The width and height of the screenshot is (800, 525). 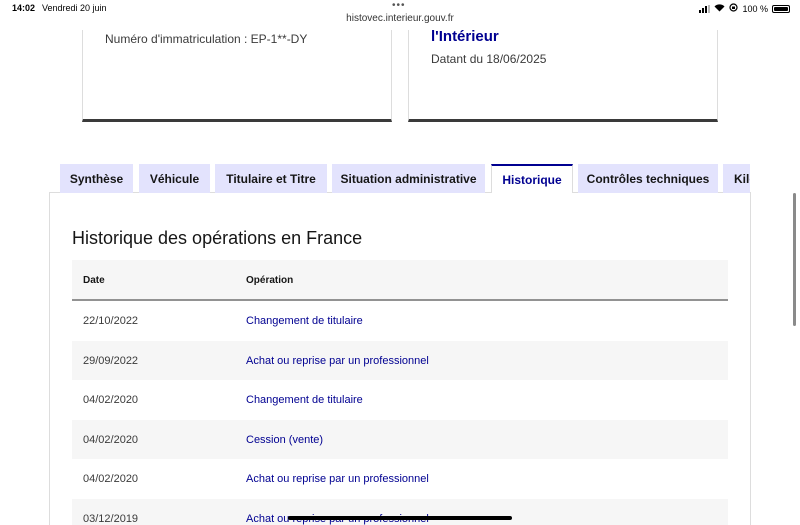 What do you see at coordinates (24, 8) in the screenshot?
I see `status-time: 14:02` at bounding box center [24, 8].